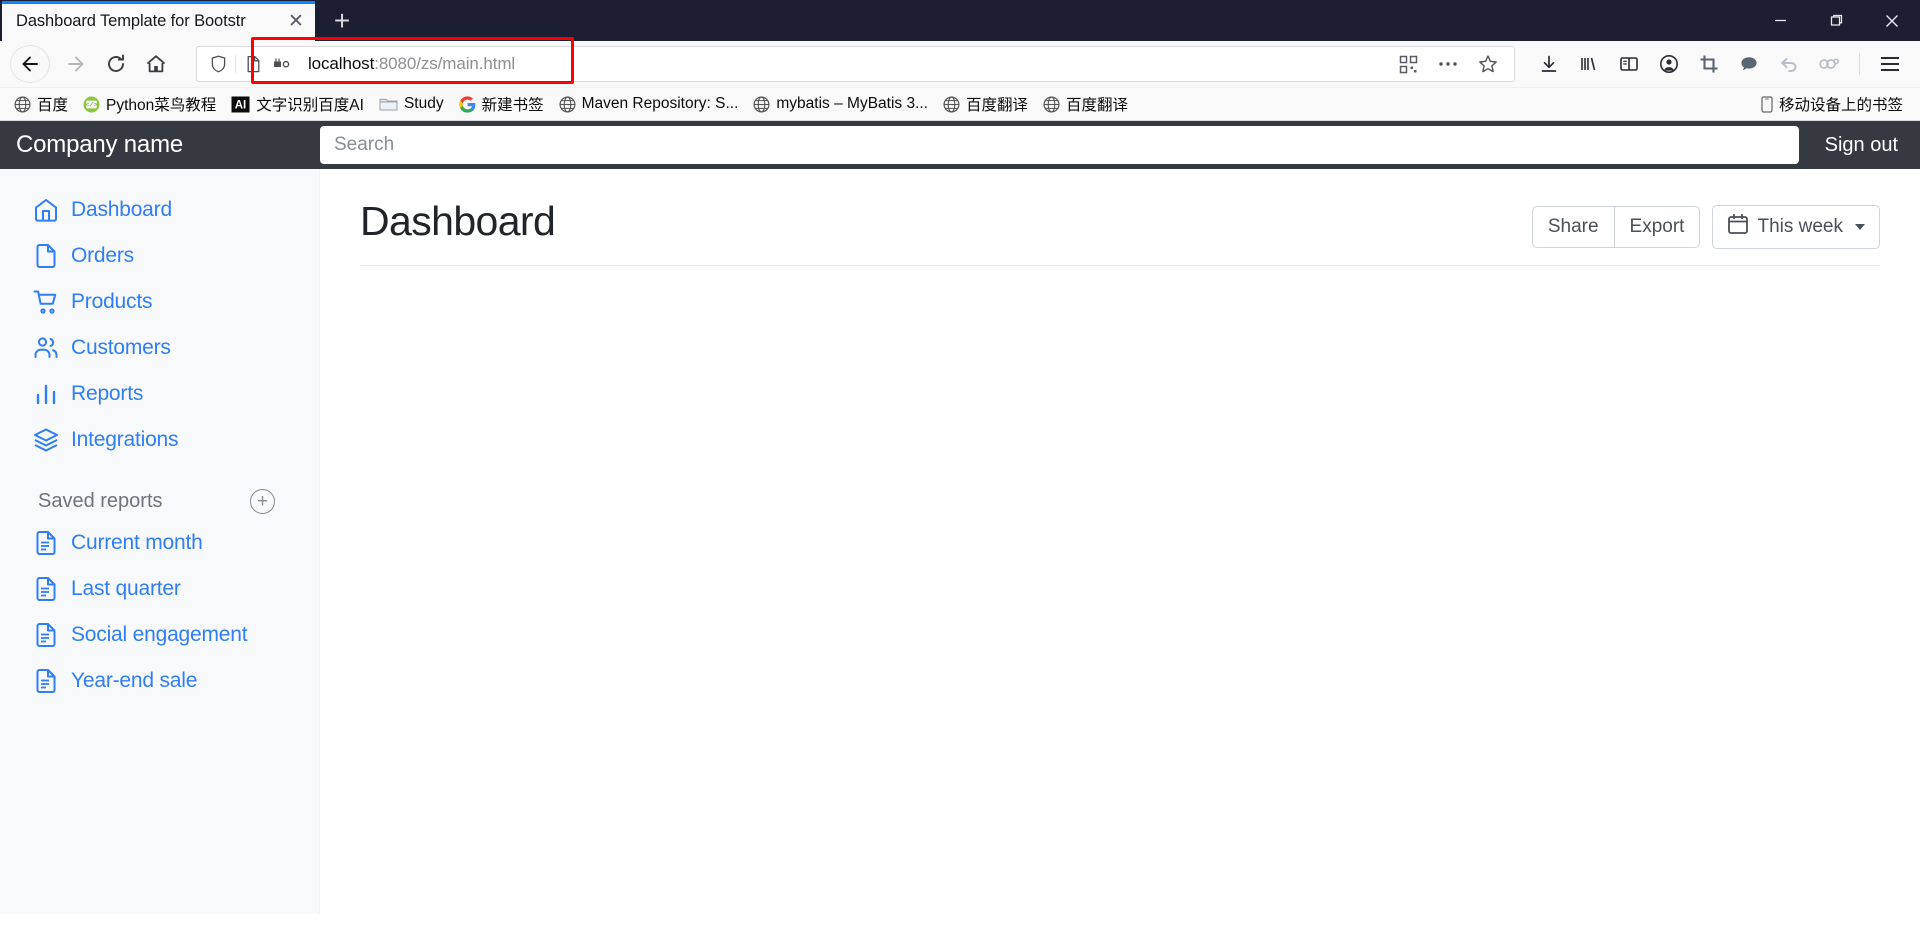 This screenshot has width=1920, height=929. What do you see at coordinates (1709, 64) in the screenshot?
I see `screenshot-icon` at bounding box center [1709, 64].